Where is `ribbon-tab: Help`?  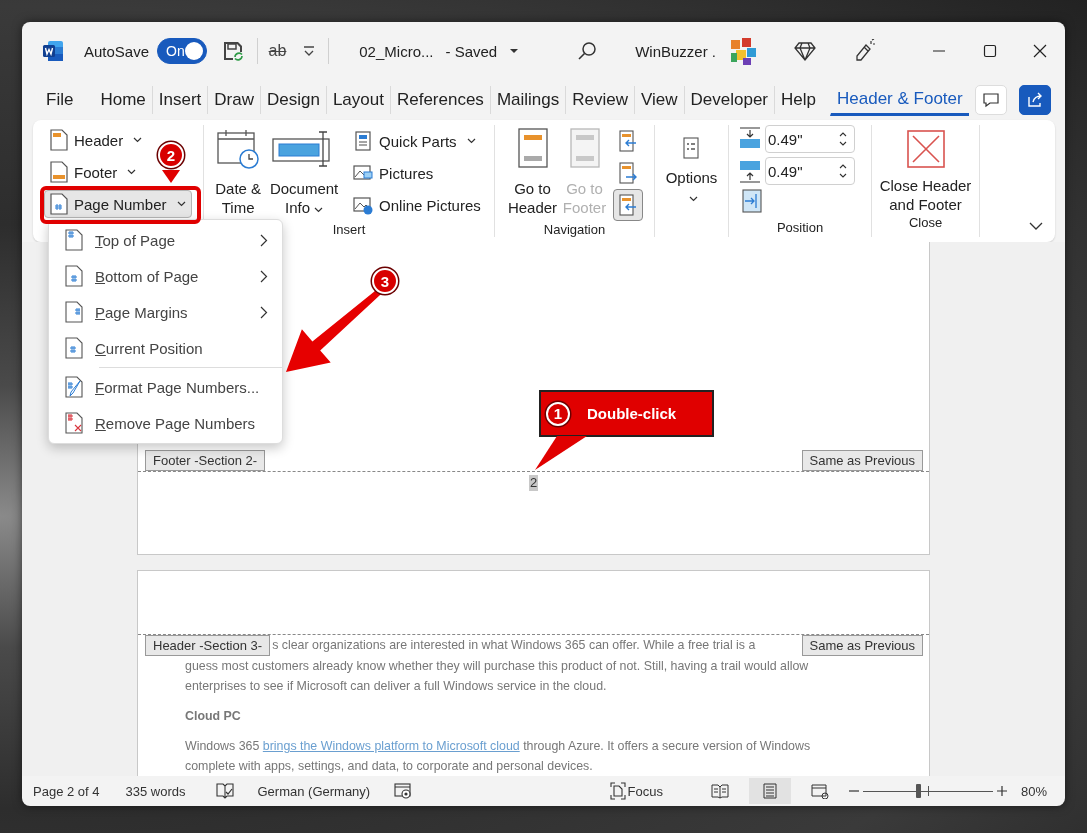 ribbon-tab: Help is located at coordinates (798, 100).